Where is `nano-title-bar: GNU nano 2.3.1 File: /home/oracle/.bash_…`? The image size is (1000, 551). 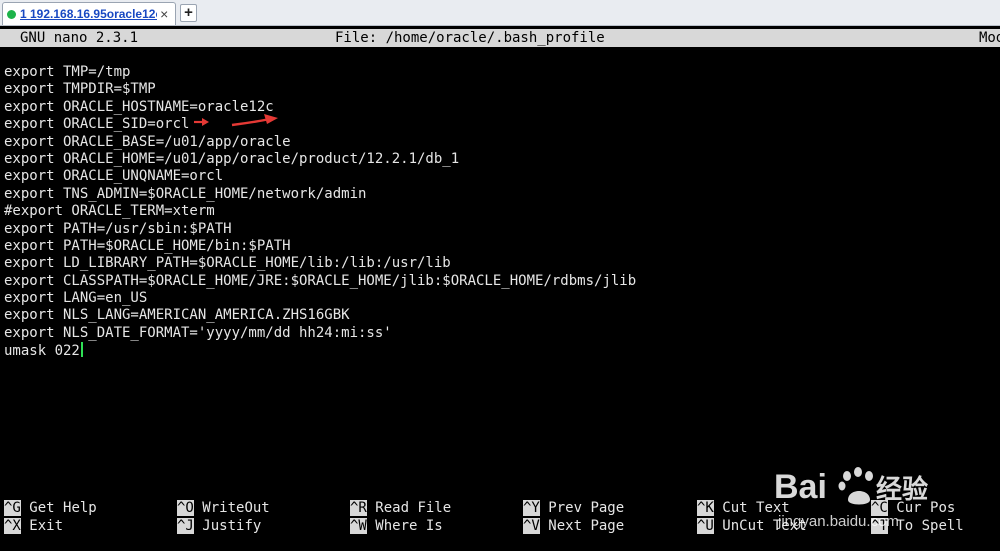
nano-title-bar: GNU nano 2.3.1 File: /home/oracle/.bash_… is located at coordinates (500, 38).